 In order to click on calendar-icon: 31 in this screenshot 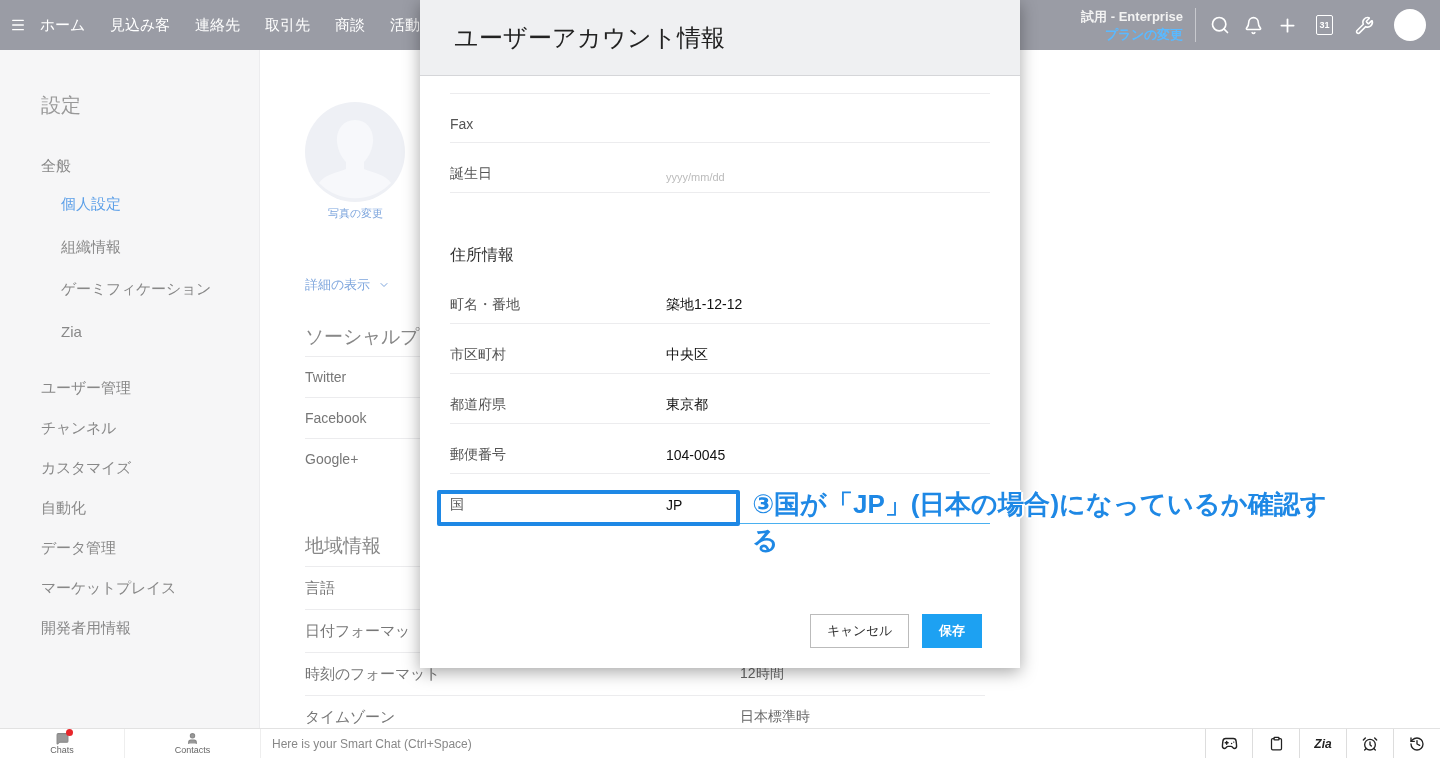, I will do `click(1324, 25)`.